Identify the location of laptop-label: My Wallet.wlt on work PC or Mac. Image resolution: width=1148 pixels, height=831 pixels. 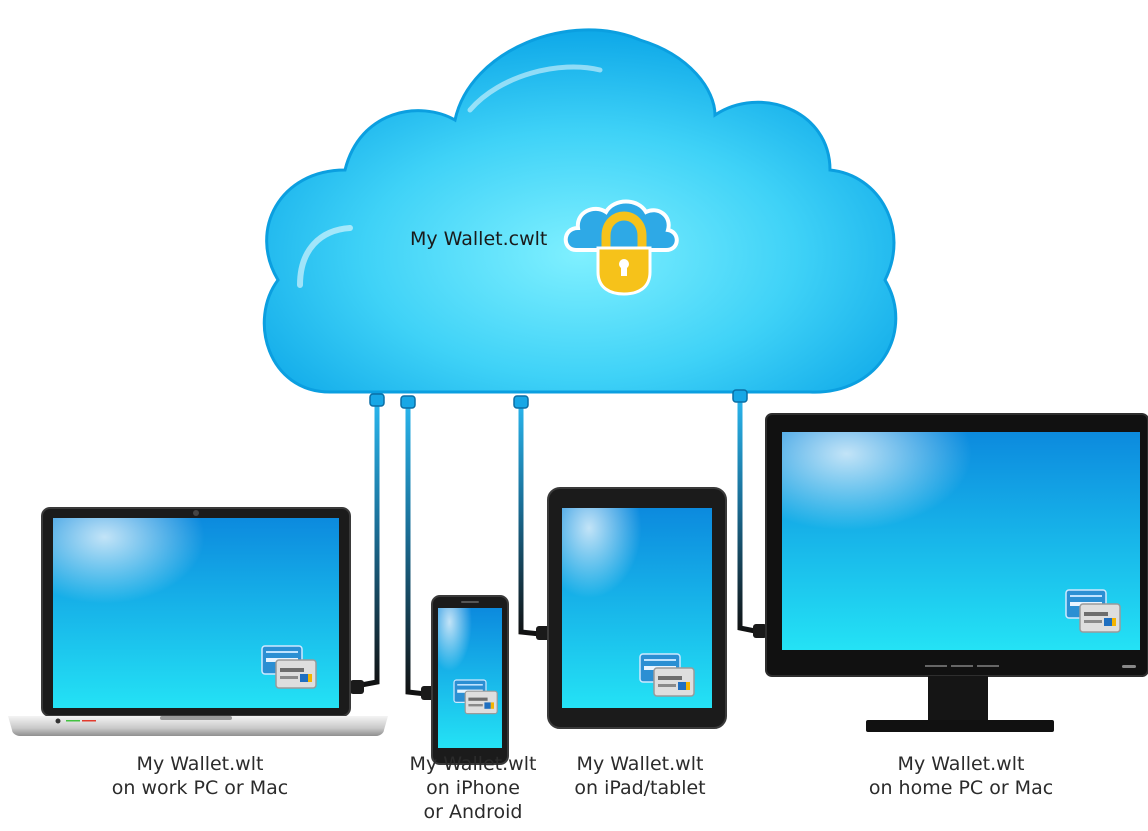
(200, 776).